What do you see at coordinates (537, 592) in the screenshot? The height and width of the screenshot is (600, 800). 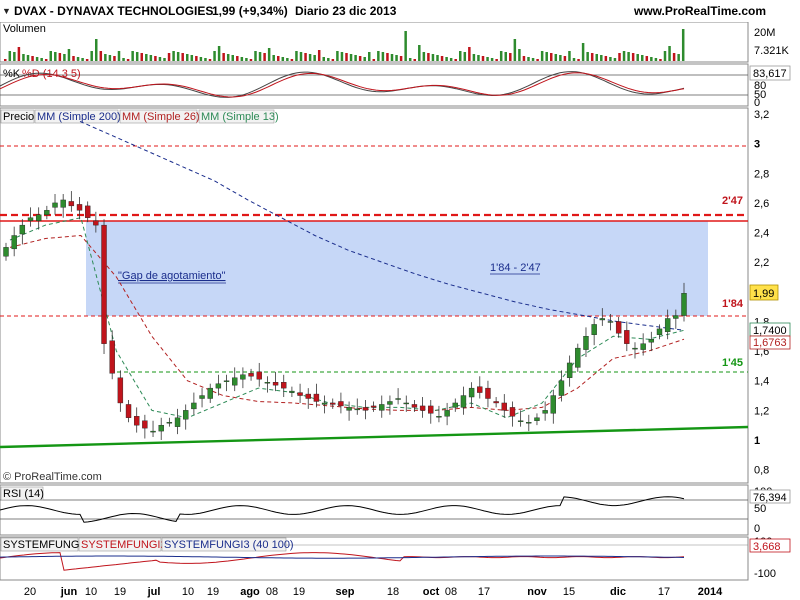 I see `x-axis-tick: nov` at bounding box center [537, 592].